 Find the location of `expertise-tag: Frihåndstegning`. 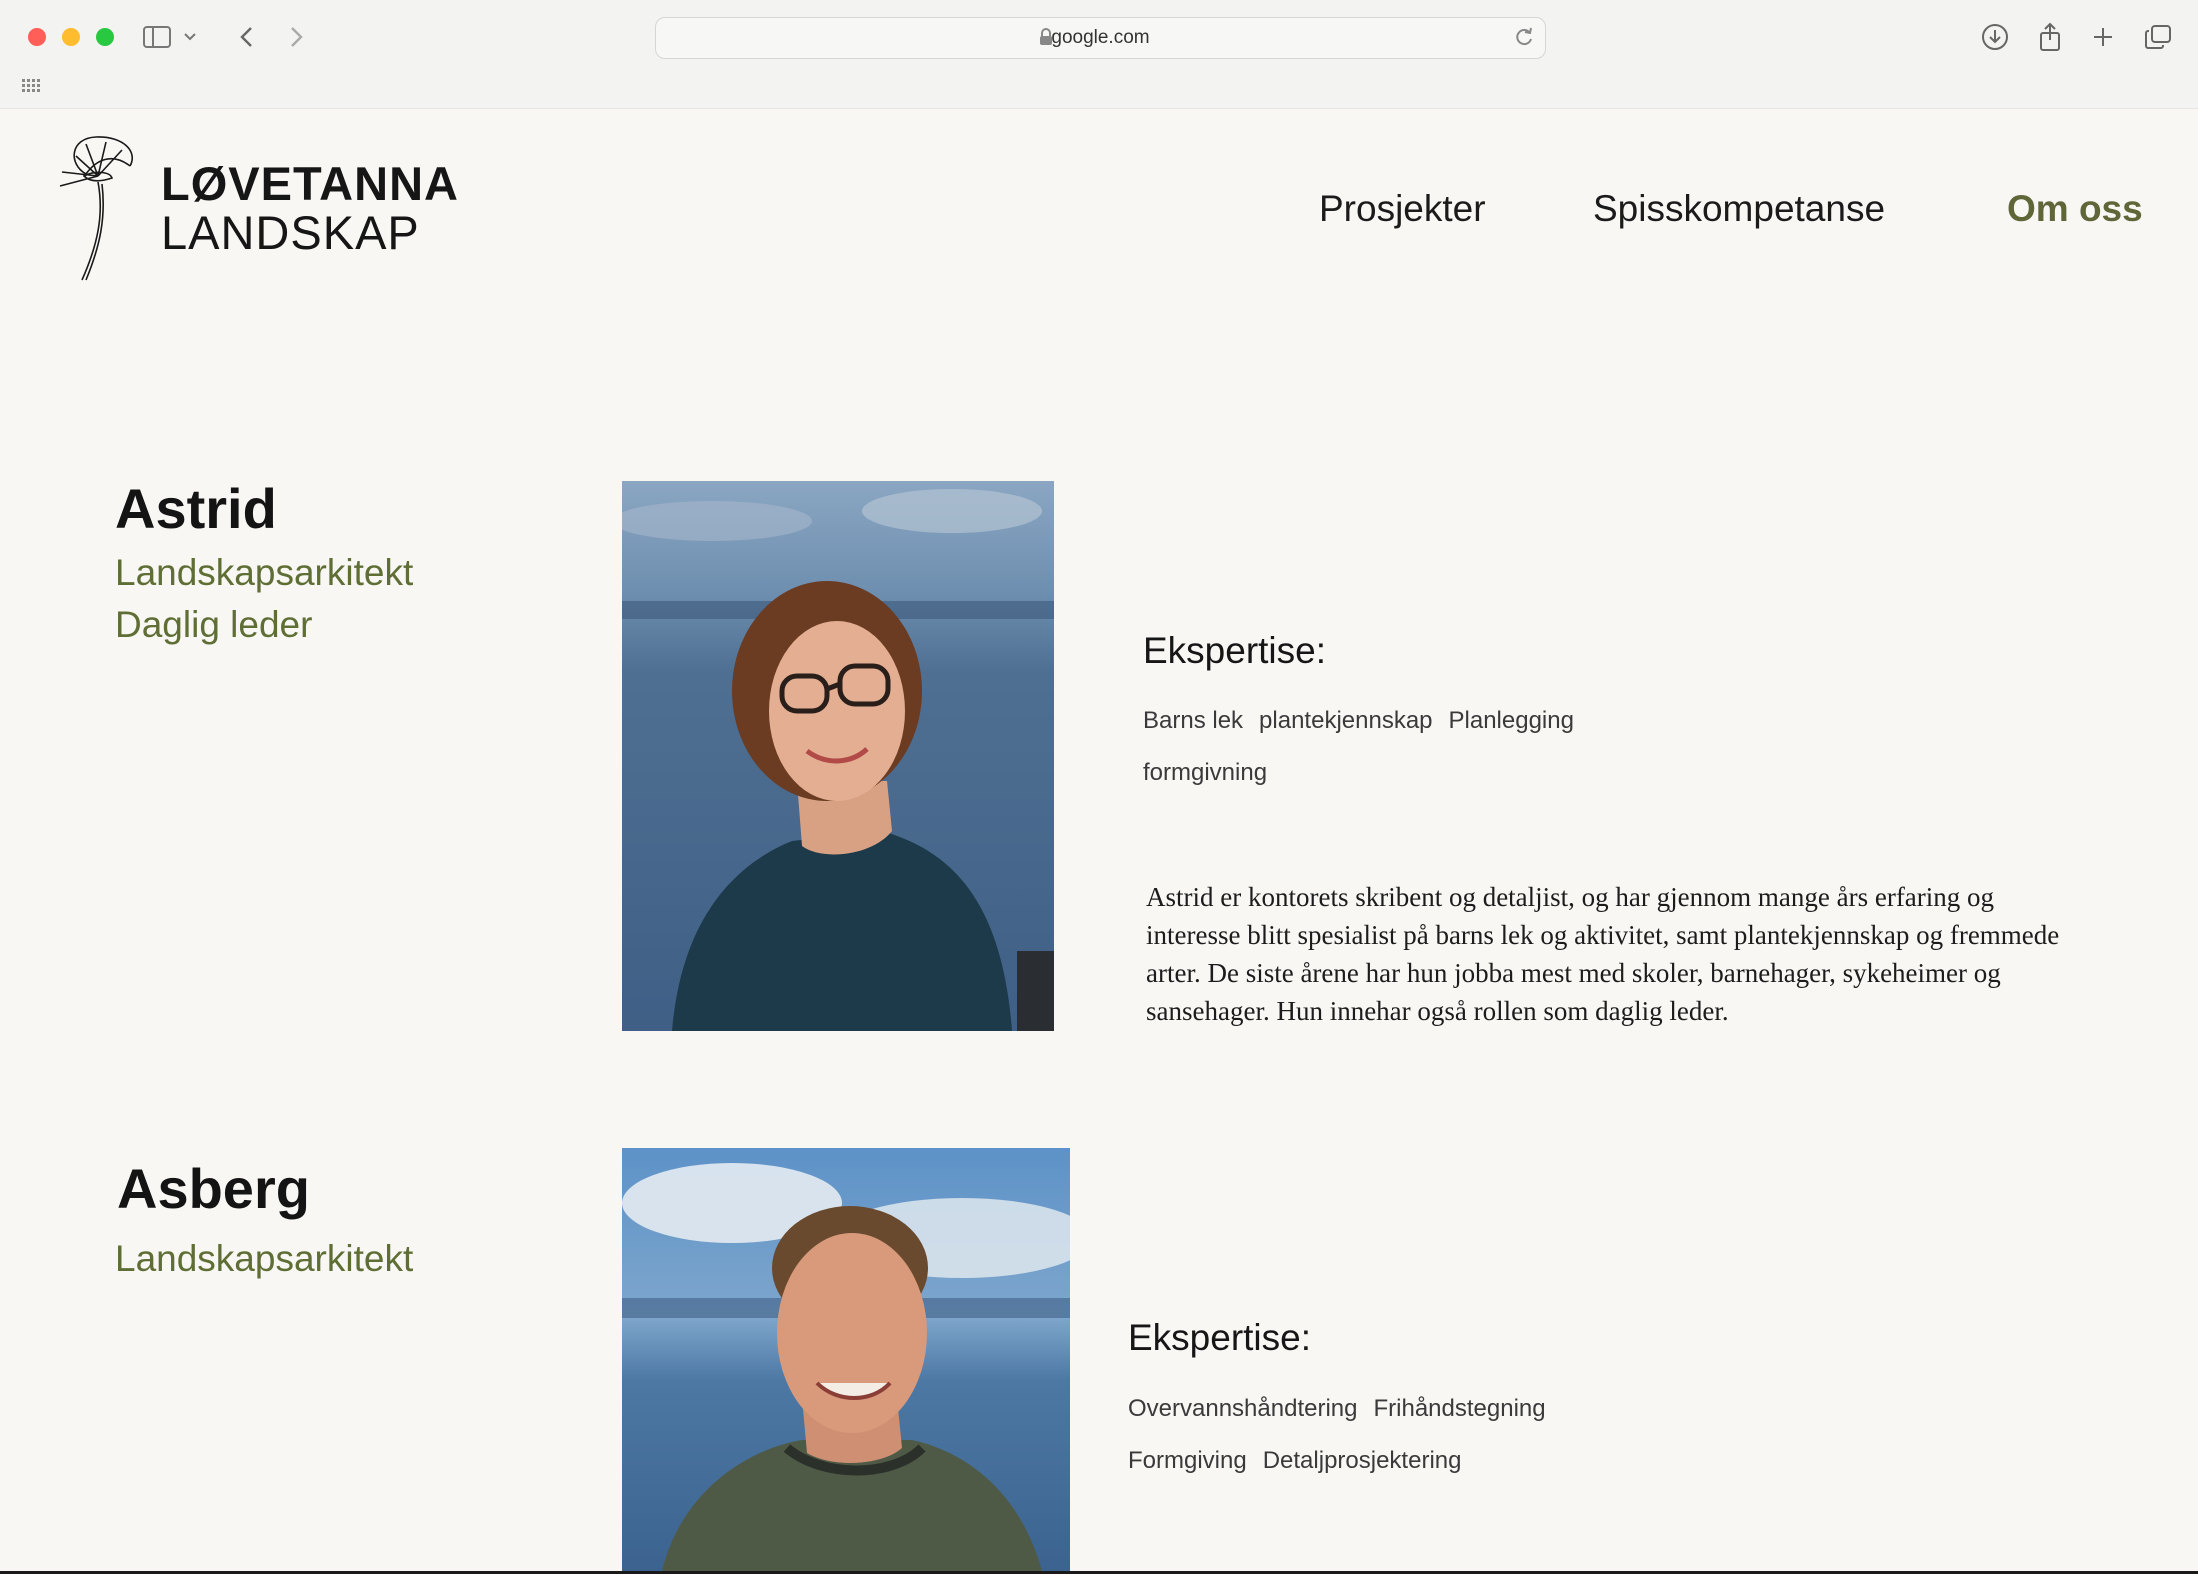

expertise-tag: Frihåndstegning is located at coordinates (1459, 1408).